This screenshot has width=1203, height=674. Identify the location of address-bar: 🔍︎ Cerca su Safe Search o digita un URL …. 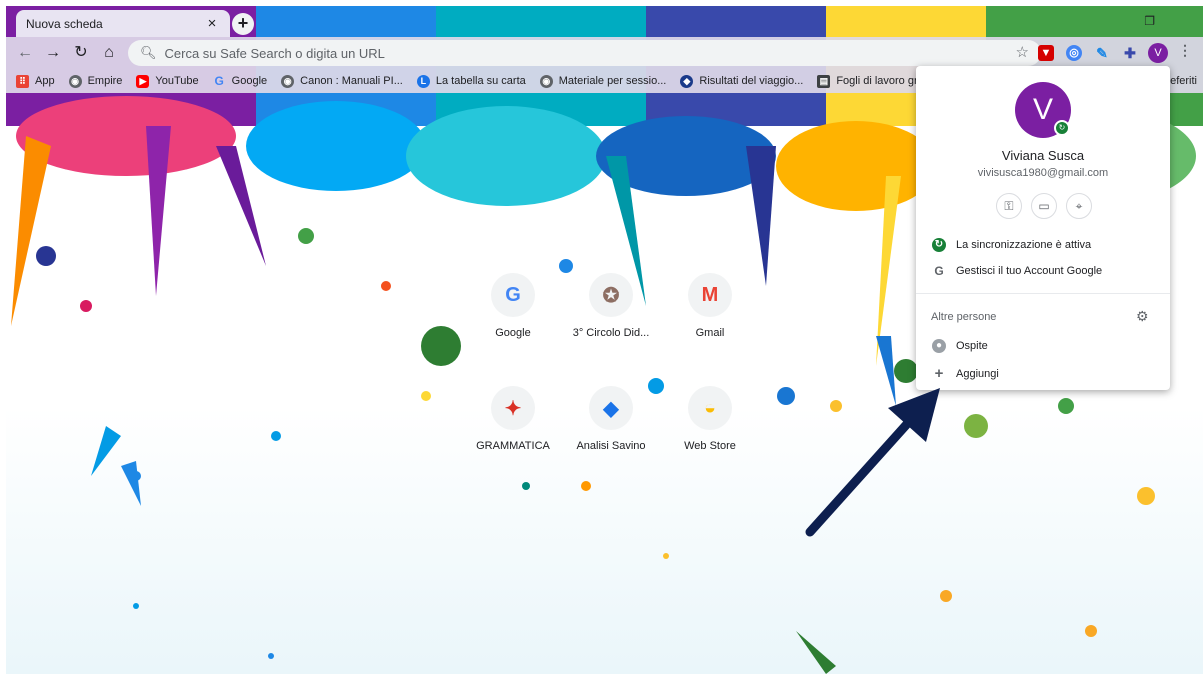
(584, 53).